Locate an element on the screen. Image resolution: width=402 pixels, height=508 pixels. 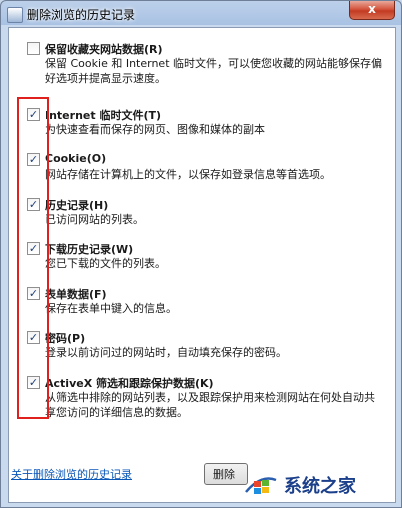
checkbox is located at coordinates (33, 48).